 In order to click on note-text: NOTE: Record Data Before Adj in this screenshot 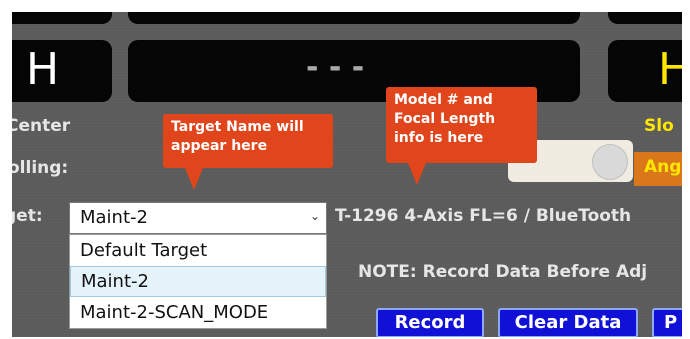, I will do `click(503, 272)`.